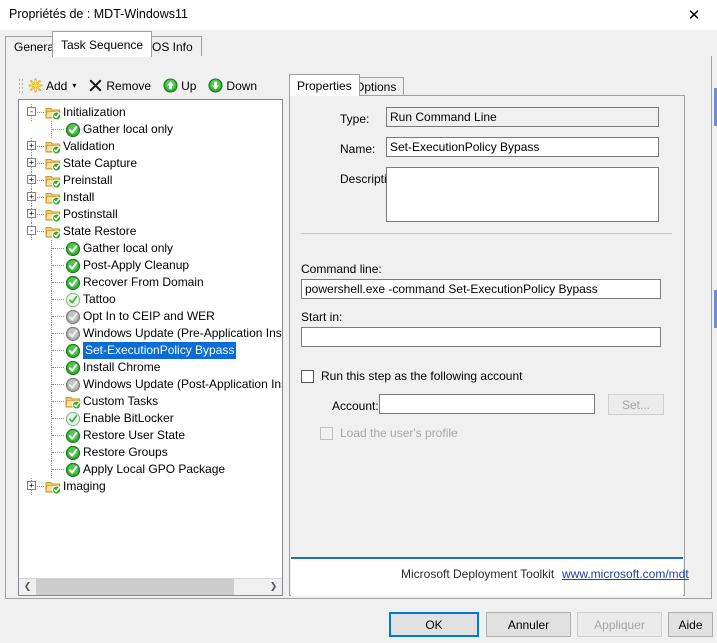 This screenshot has width=717, height=643. I want to click on tab-task-sequence: Task Sequence, so click(102, 44).